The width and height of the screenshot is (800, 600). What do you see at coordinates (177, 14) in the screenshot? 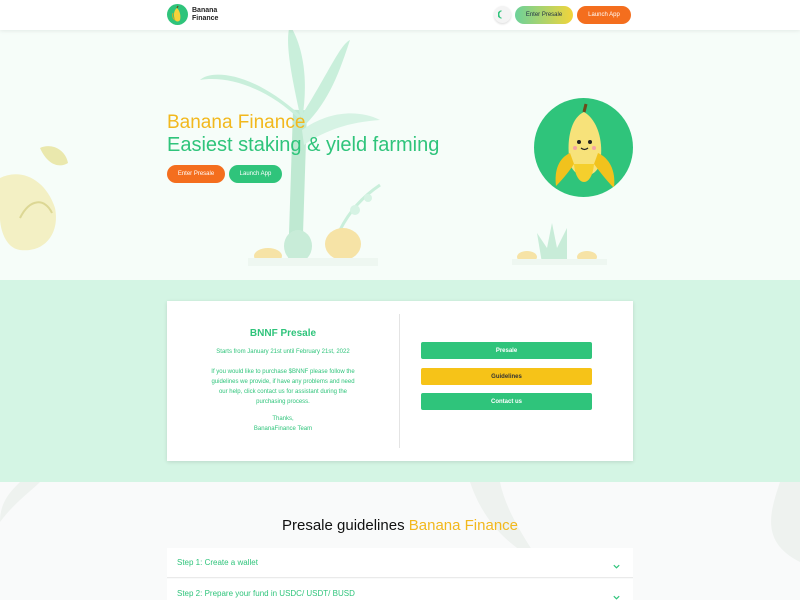
I see `banana-logo-icon` at bounding box center [177, 14].